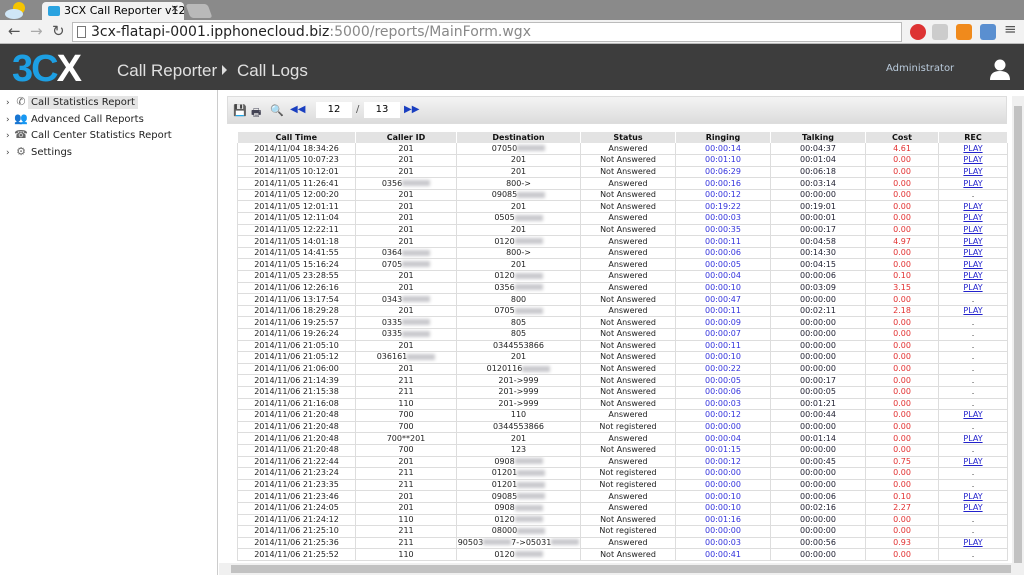  Describe the element at coordinates (72, 102) in the screenshot. I see `sidebar-item-call-statistics: › ✆ Call Statistics Report` at that location.